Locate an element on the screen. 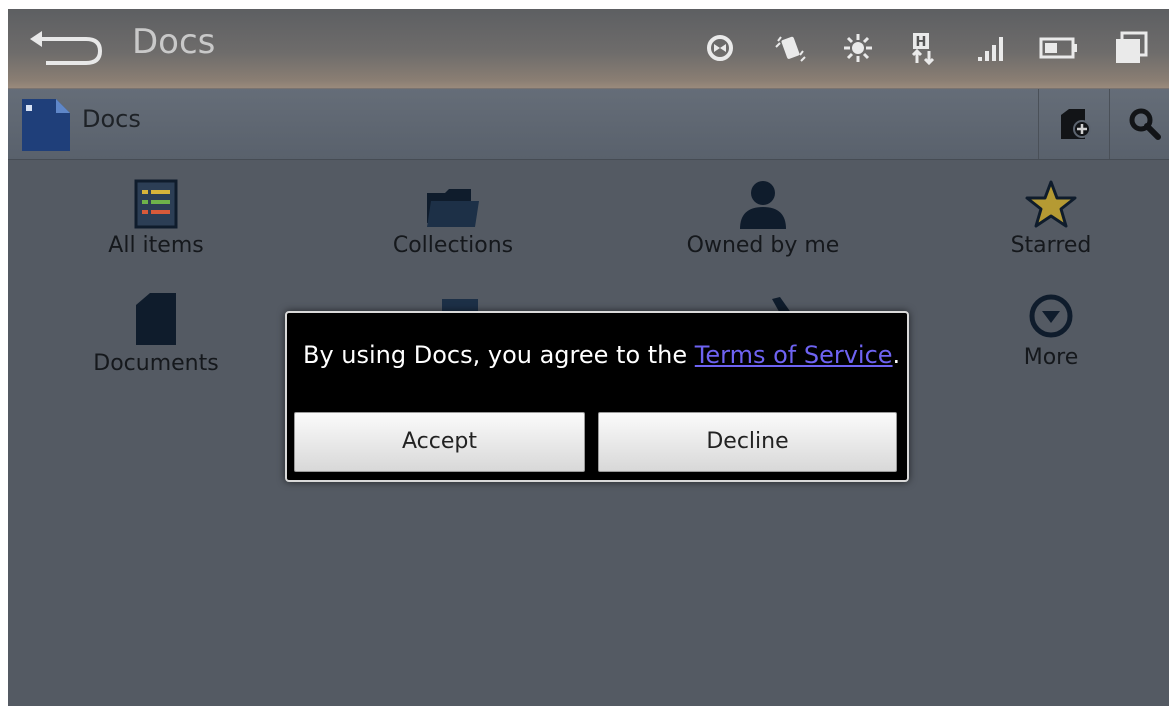 The height and width of the screenshot is (706, 1169). category-label: Owned by me is located at coordinates (763, 245).